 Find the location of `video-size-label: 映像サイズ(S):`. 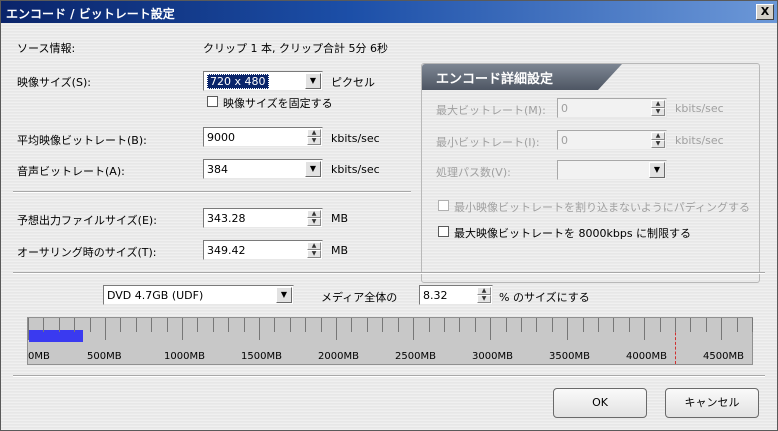

video-size-label: 映像サイズ(S): is located at coordinates (54, 82).